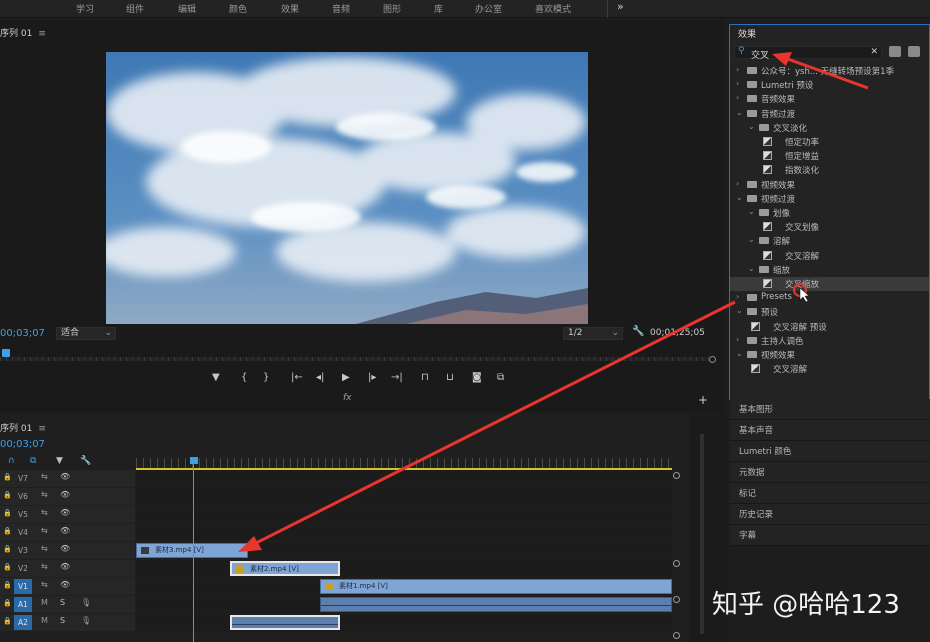 This screenshot has width=930, height=642. I want to click on effect-preset: 交叉溶解 预设, so click(829, 327).